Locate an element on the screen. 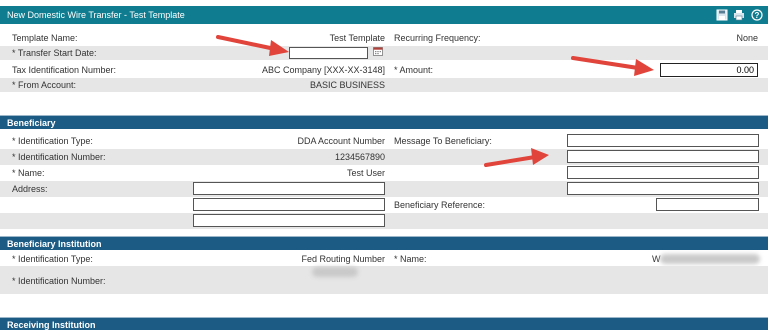  beneficiary-row-2: * Identification Number: 1234567890 is located at coordinates (384, 157).